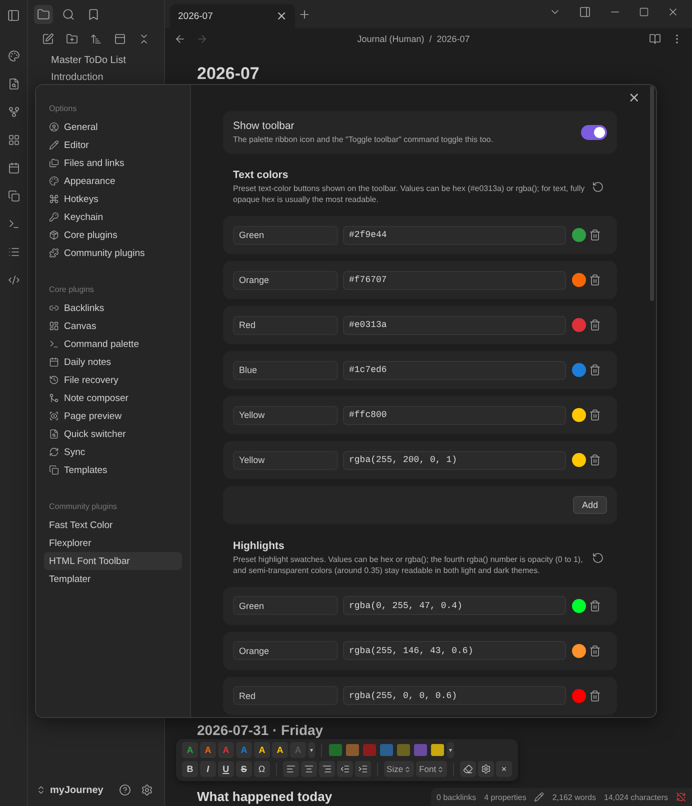 Image resolution: width=692 pixels, height=806 pixels. Describe the element at coordinates (281, 16) in the screenshot. I see `close-tab-button: ×` at that location.